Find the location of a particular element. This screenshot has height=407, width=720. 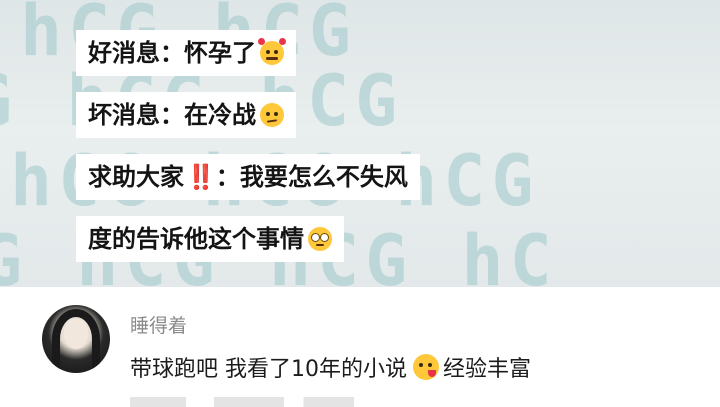

smiling-face-with-hearts-icon is located at coordinates (272, 51).